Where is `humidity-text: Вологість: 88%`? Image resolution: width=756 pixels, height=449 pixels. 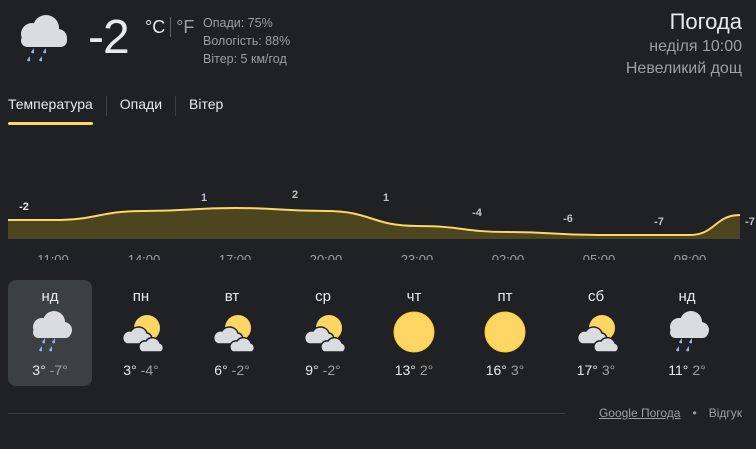
humidity-text: Вологість: 88% is located at coordinates (247, 41).